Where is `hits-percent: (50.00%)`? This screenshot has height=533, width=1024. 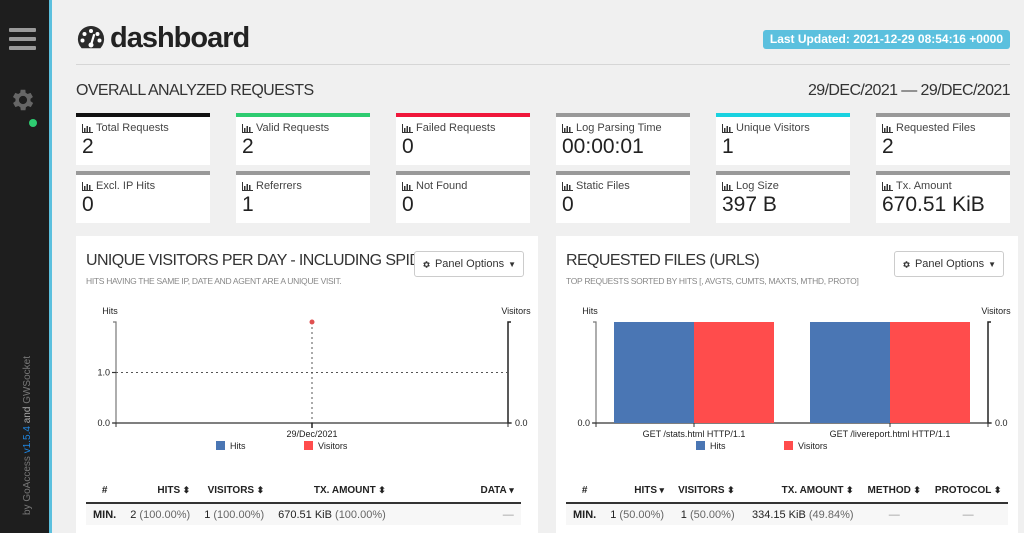
hits-percent: (50.00%) is located at coordinates (642, 514).